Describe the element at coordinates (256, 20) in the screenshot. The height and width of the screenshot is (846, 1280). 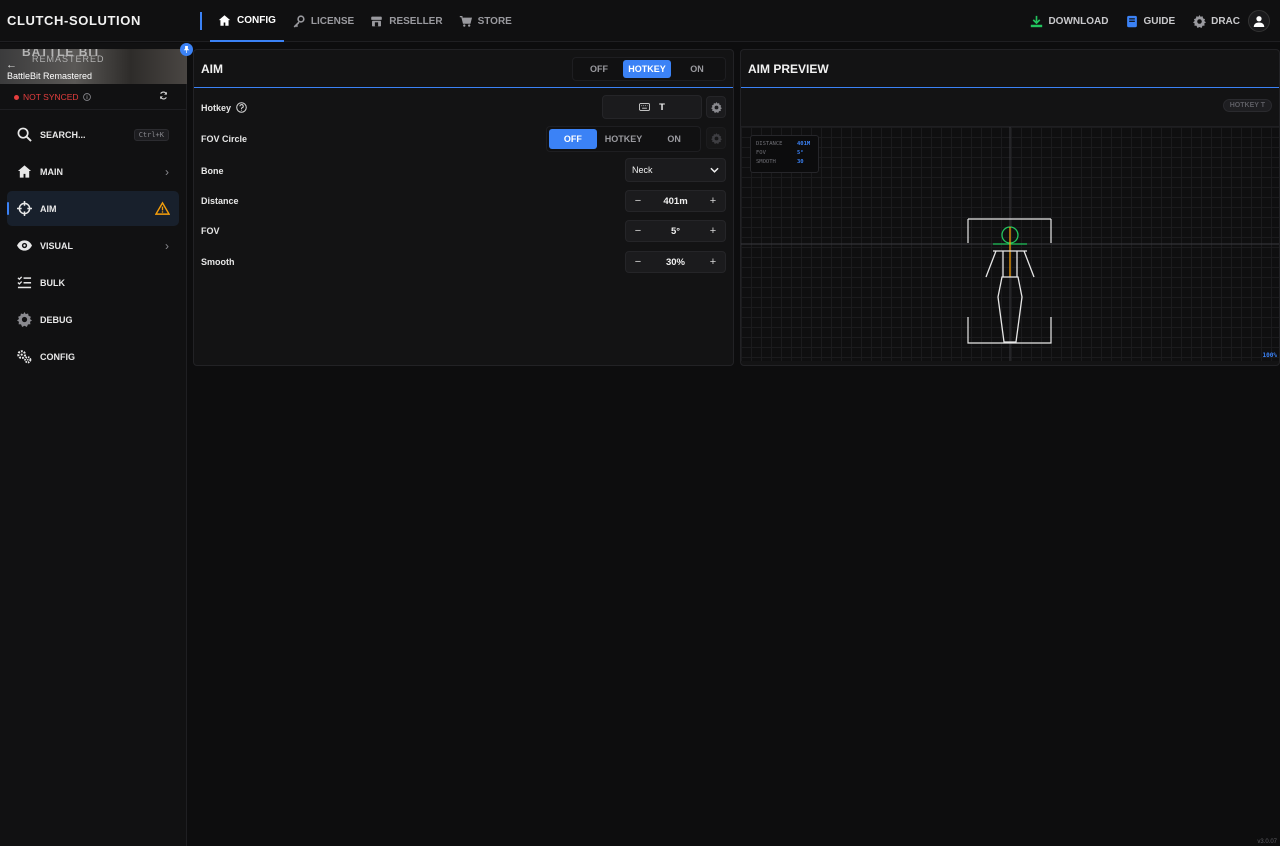
I see `tab-config-label: CONFIG` at that location.